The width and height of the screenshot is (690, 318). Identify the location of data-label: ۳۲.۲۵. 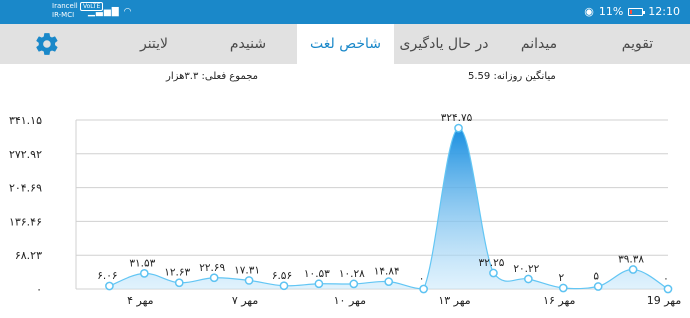
(491, 263).